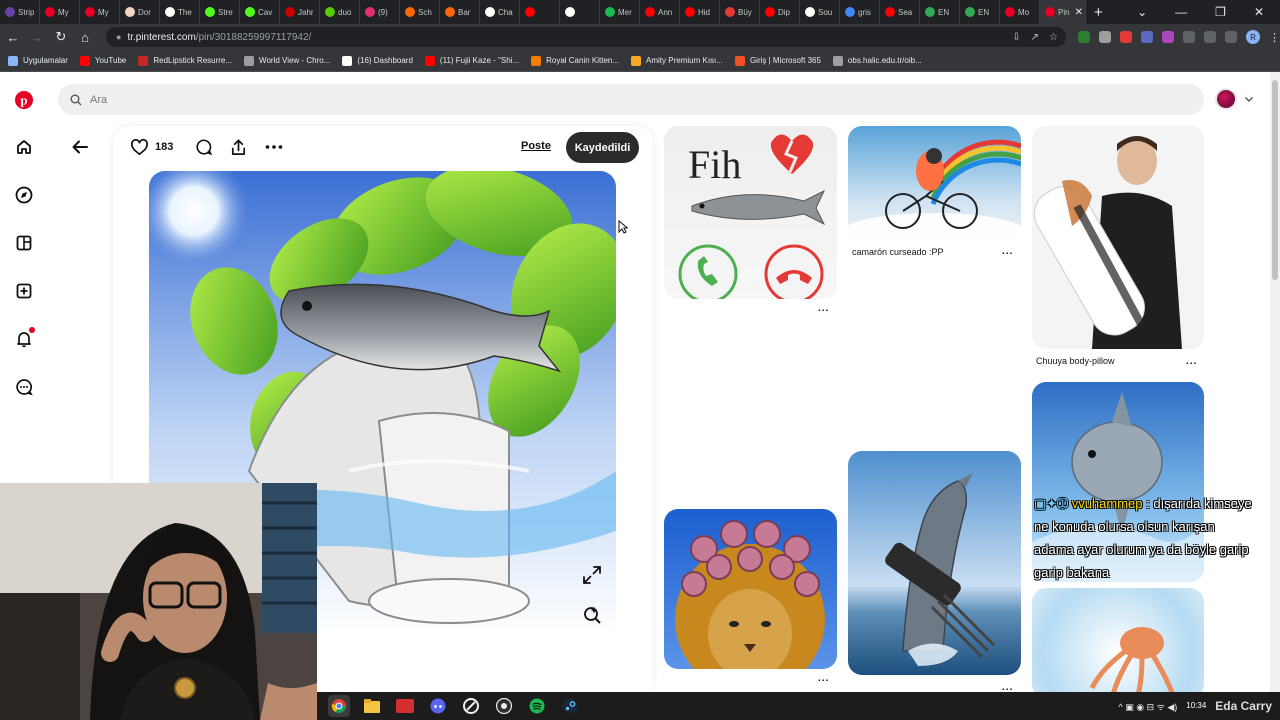  What do you see at coordinates (1253, 37) in the screenshot?
I see `profile-avatar: R` at bounding box center [1253, 37].